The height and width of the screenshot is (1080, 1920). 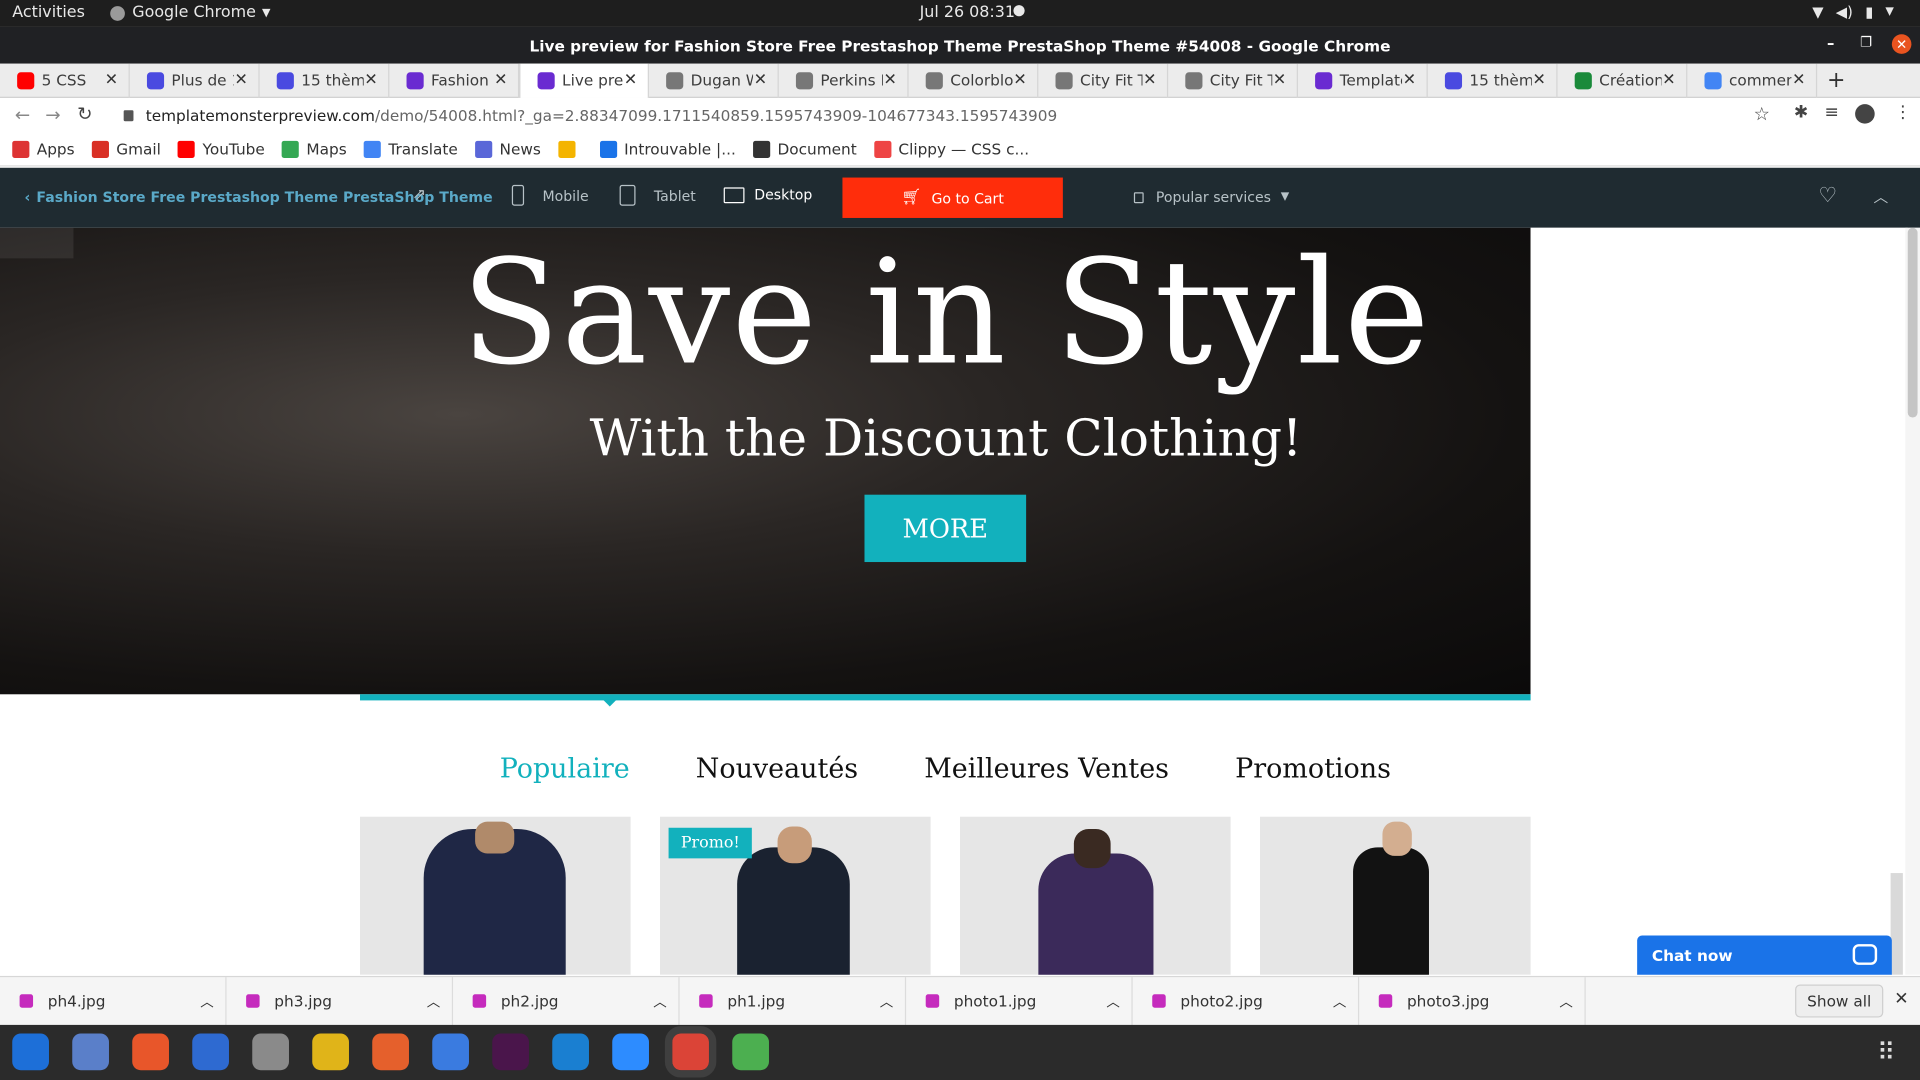 What do you see at coordinates (767, 194) in the screenshot?
I see `desktop-view-button: Desktop` at bounding box center [767, 194].